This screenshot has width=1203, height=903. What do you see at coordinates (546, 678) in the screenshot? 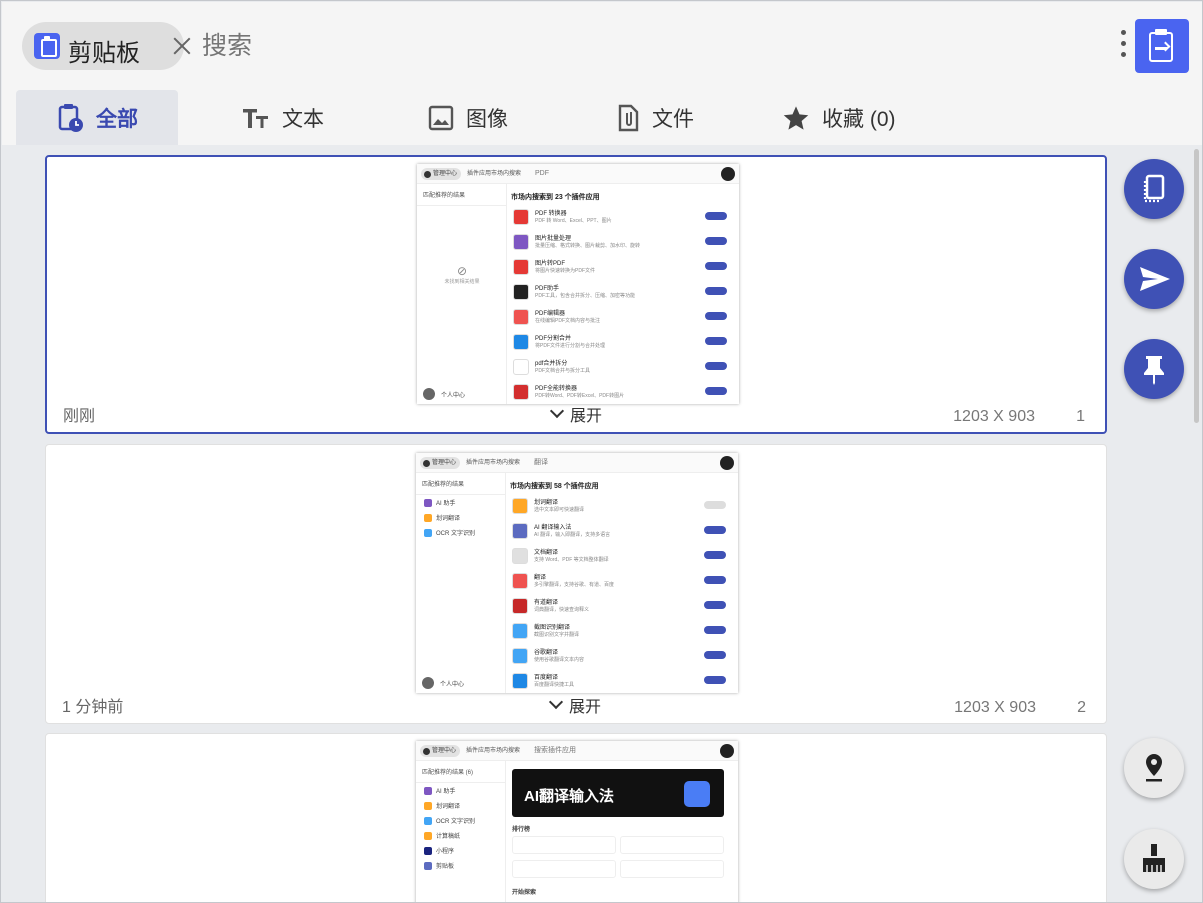
I see `plugin-title: 百度翻译` at bounding box center [546, 678].